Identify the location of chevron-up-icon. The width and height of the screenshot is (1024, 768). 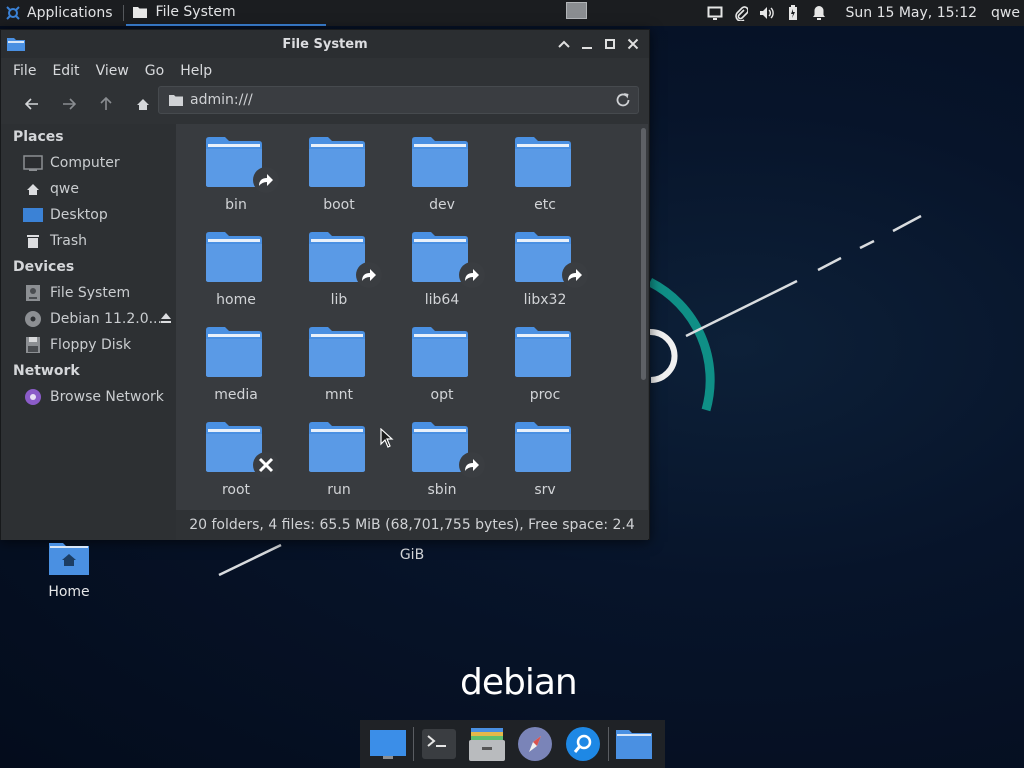
(563, 44).